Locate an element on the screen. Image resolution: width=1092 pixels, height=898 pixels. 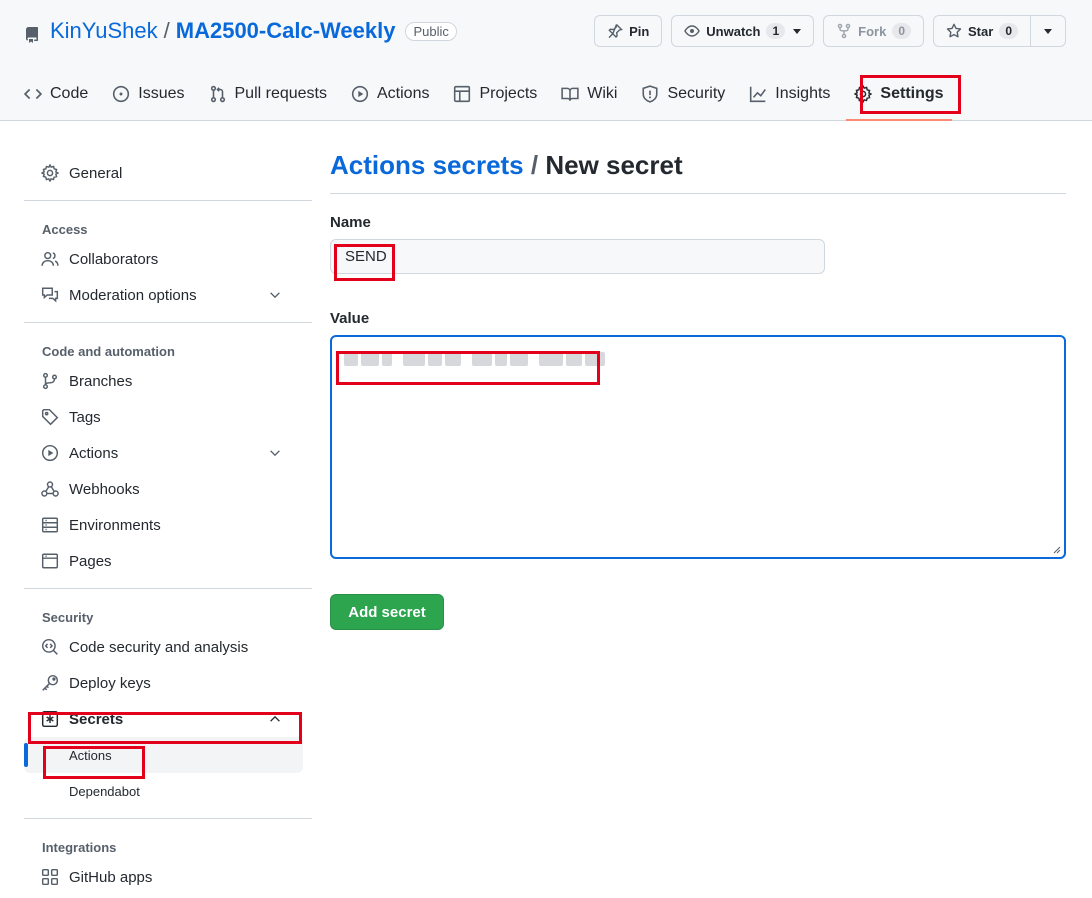
pin-label: Pin is located at coordinates (639, 31).